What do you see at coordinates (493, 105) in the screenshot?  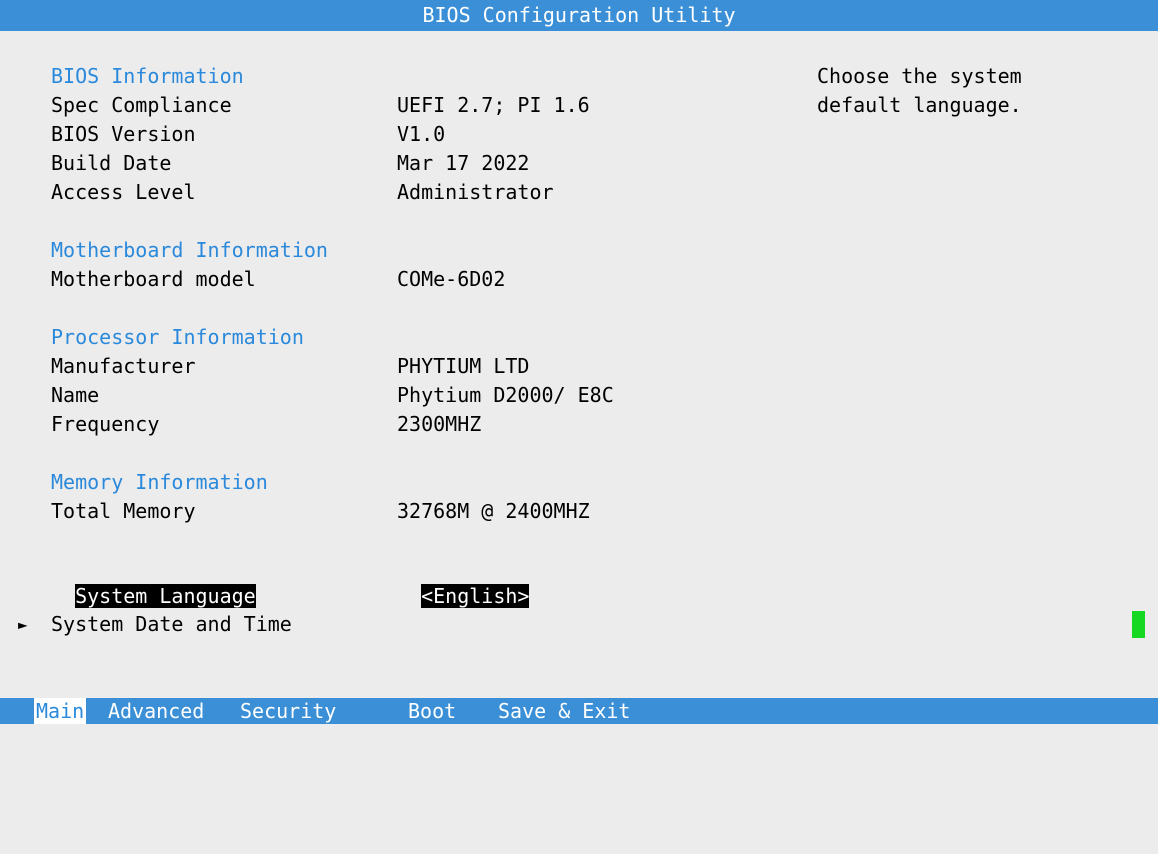 I see `spec-compliance-value: UEFI 2.7; PI 1.6` at bounding box center [493, 105].